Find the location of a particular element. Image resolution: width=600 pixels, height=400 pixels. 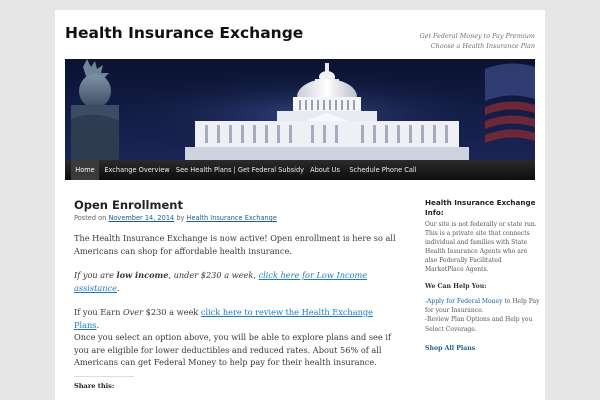

sidebar-info-title: Health Insurance Exchange Info: is located at coordinates (480, 207).